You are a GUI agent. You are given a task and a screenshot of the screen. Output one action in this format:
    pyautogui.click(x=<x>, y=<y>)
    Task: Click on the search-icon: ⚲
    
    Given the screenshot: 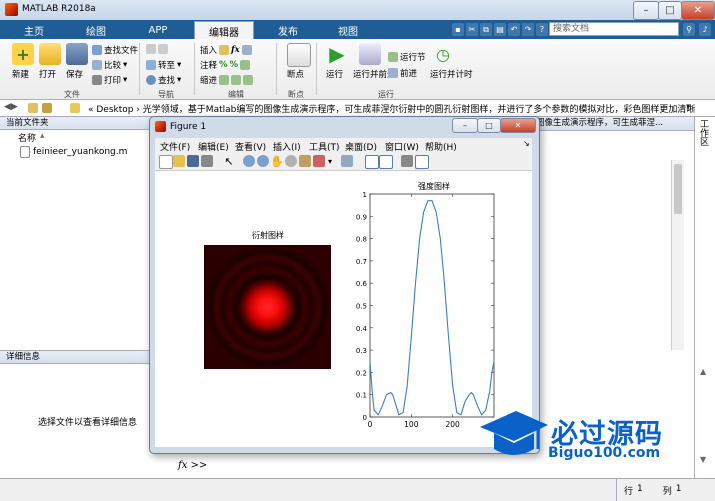 What is the action you would take?
    pyautogui.click(x=689, y=29)
    